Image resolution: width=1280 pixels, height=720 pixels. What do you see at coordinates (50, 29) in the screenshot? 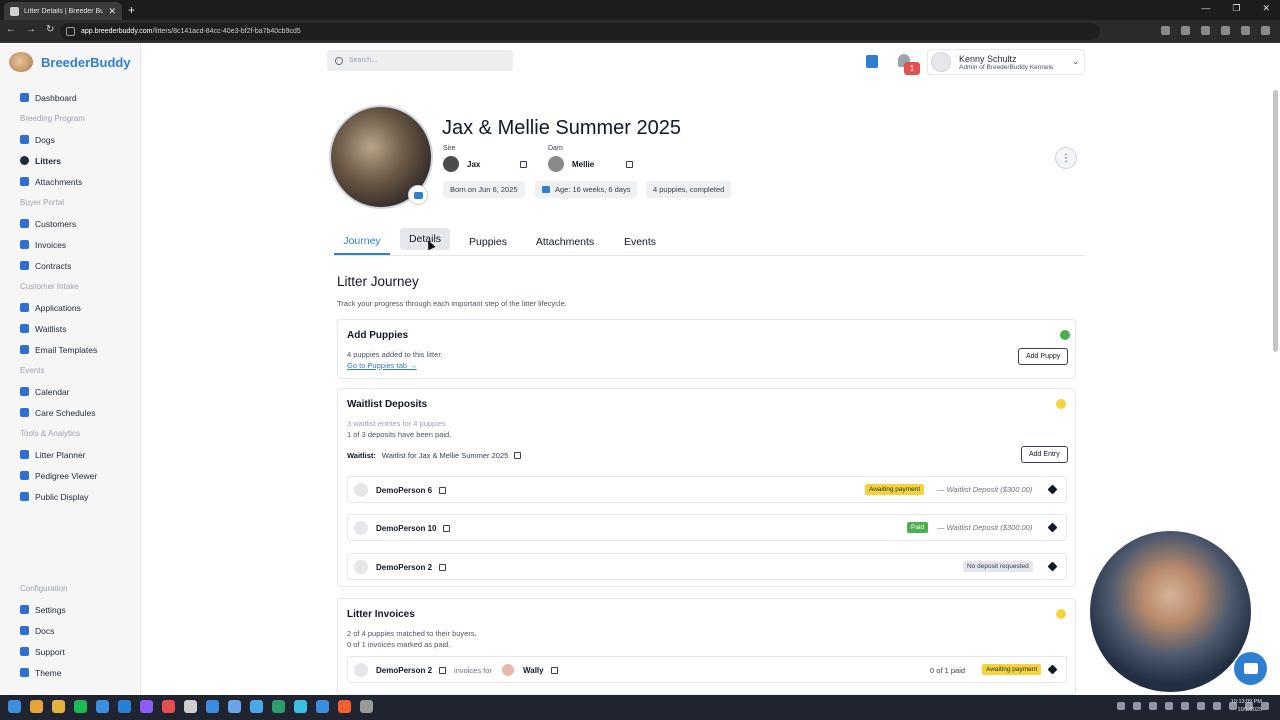
I see `reload-icon: ↻` at bounding box center [50, 29].